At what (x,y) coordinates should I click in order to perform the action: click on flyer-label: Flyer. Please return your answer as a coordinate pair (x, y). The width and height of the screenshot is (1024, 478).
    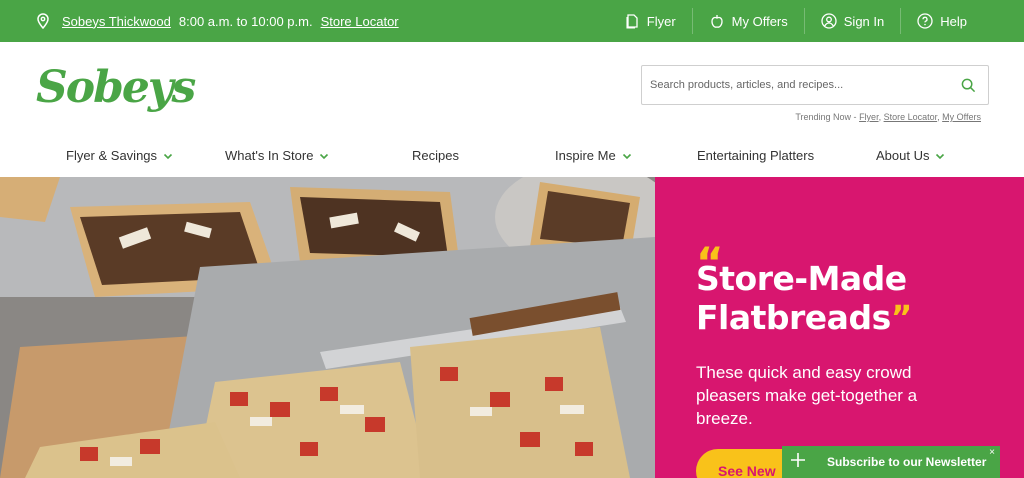
    Looking at the image, I should click on (661, 21).